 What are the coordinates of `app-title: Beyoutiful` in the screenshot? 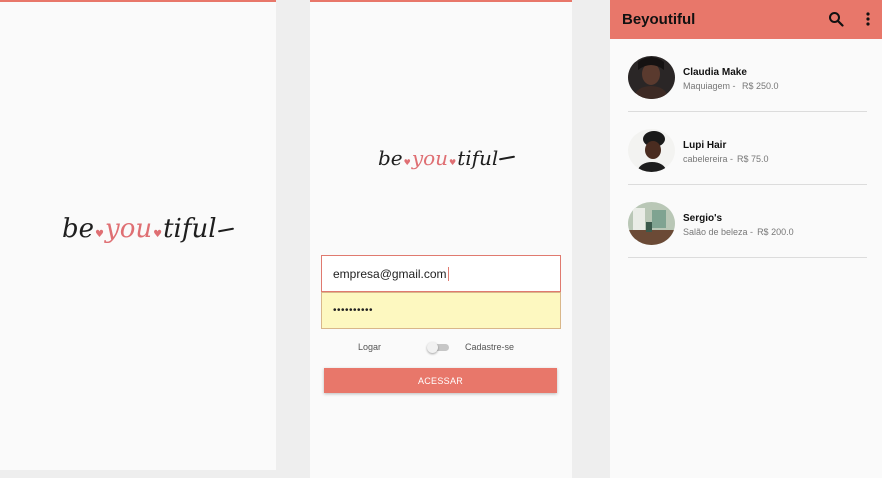 It's located at (659, 19).